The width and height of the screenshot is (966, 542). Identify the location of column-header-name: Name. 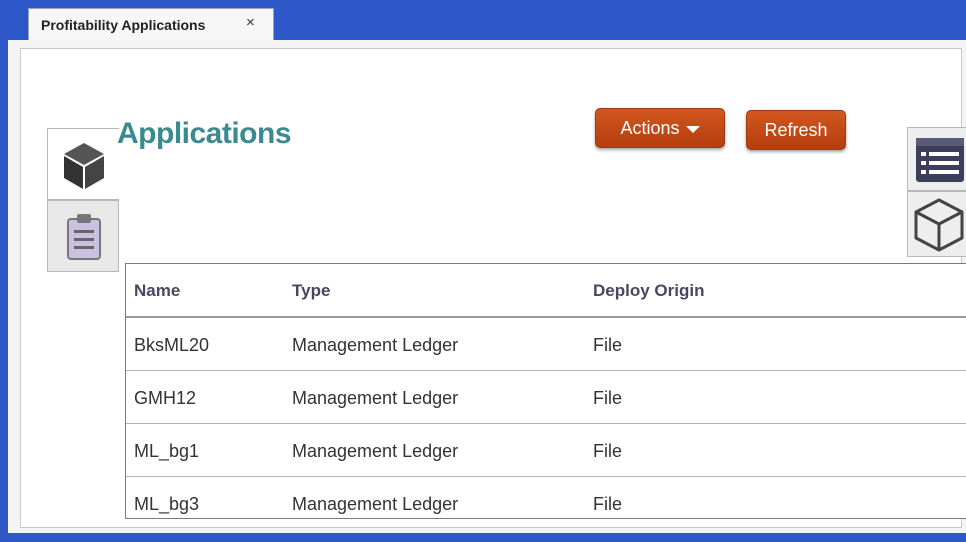
(157, 291).